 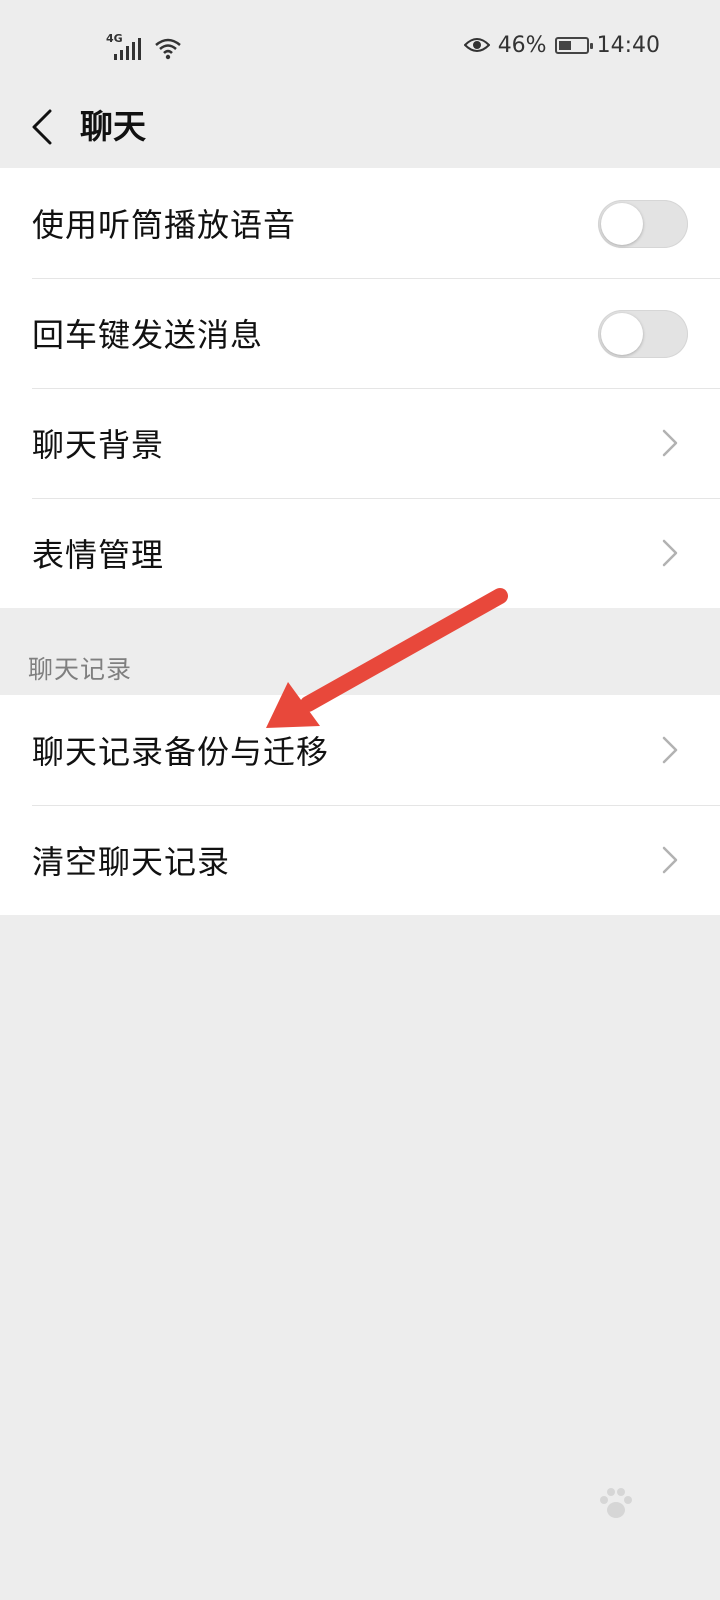 I want to click on setting-label: 表情管理, so click(x=98, y=555).